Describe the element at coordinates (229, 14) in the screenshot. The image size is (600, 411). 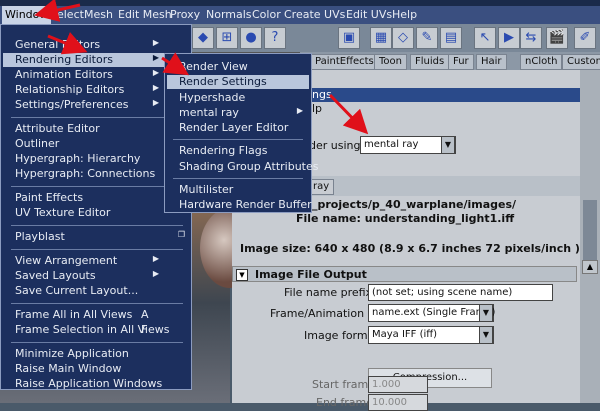
I see `menu-normals: Normals` at that location.